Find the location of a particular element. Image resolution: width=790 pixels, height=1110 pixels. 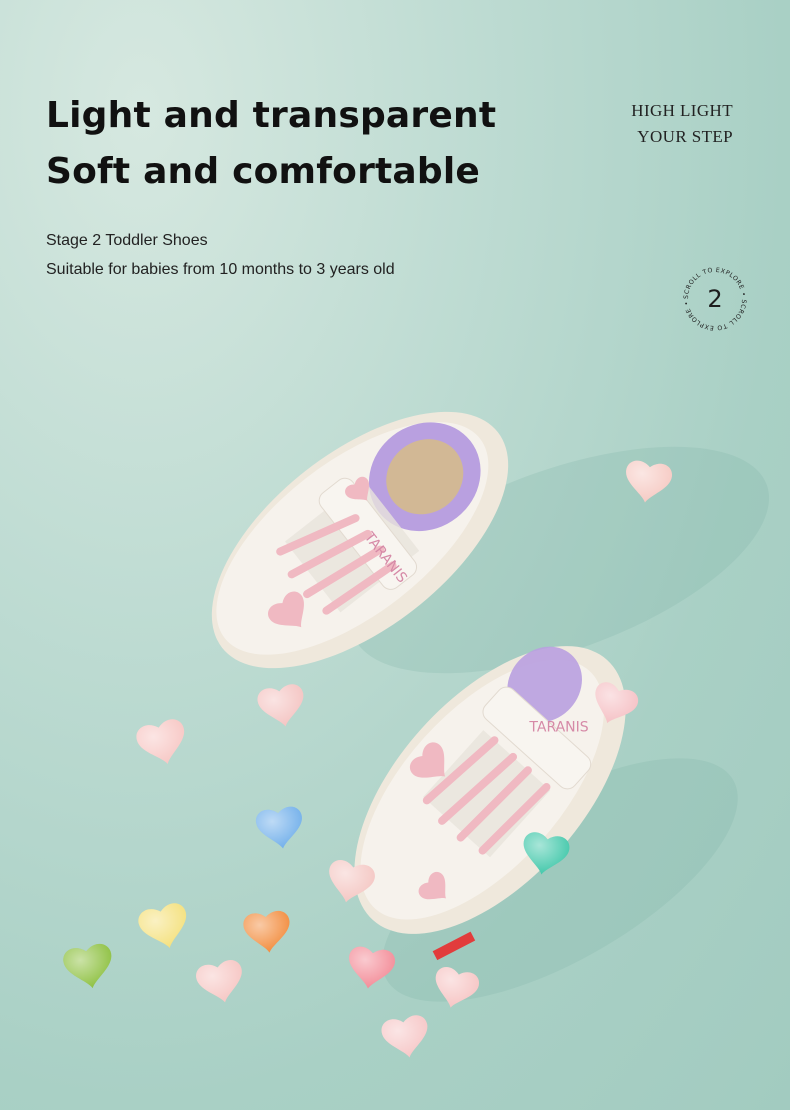

shoe-brand-label-2: TARANIS is located at coordinates (558, 727).